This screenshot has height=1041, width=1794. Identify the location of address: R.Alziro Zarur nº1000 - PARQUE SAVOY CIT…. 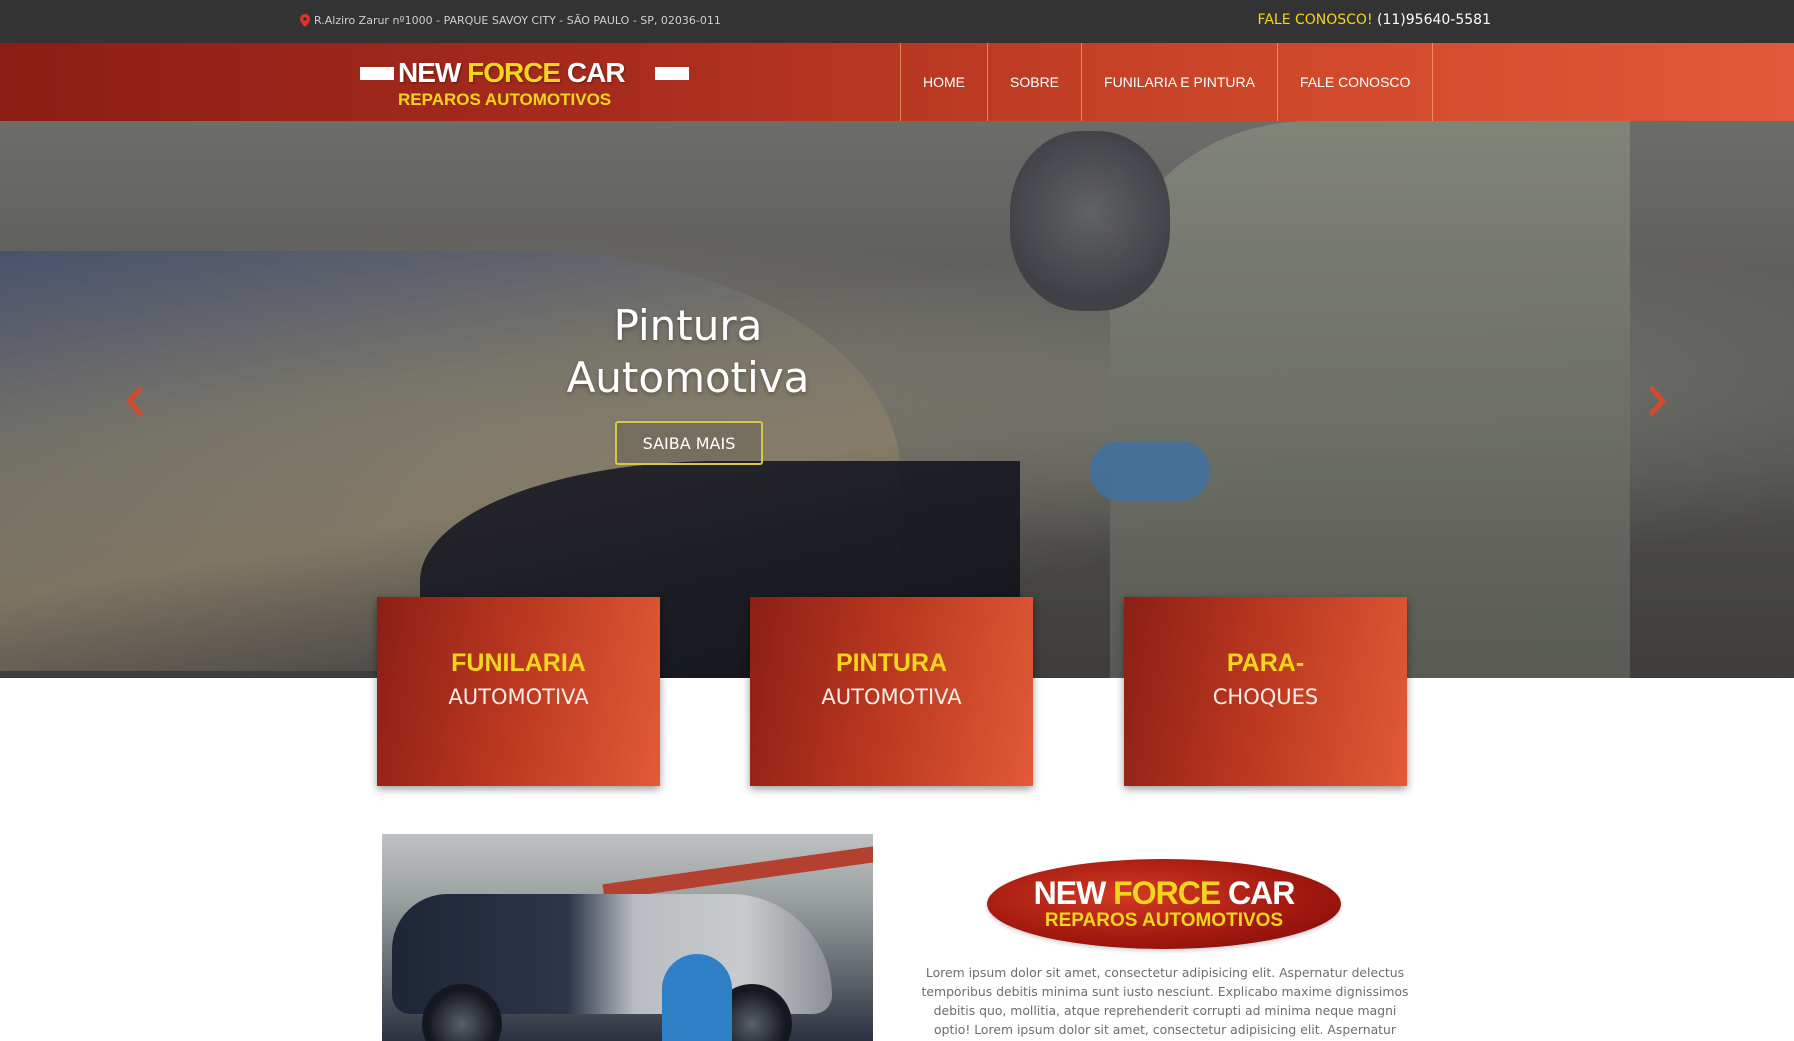
(510, 20).